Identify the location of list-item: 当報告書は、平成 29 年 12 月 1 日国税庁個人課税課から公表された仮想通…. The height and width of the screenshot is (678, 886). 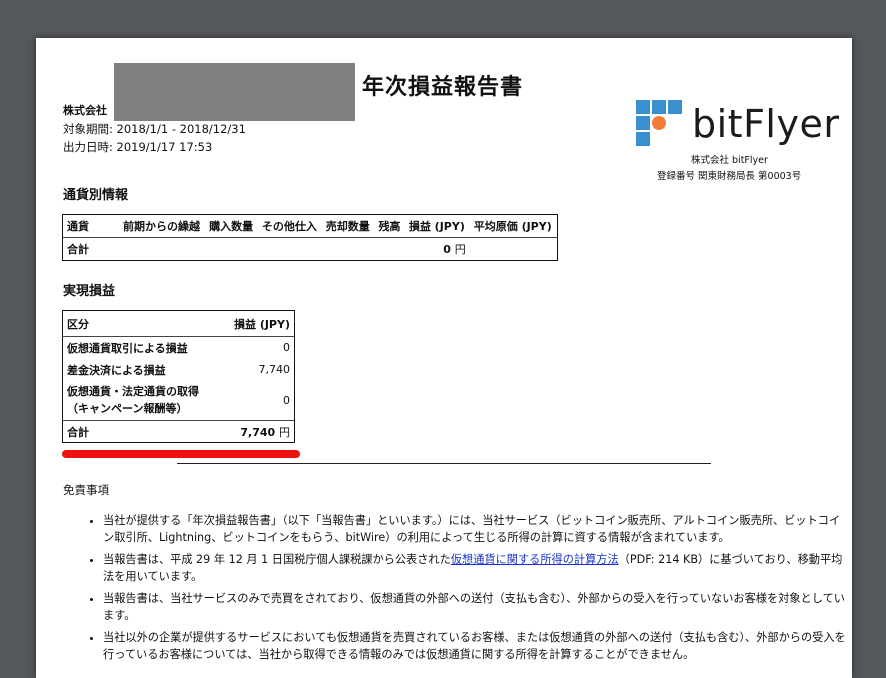
(477, 568).